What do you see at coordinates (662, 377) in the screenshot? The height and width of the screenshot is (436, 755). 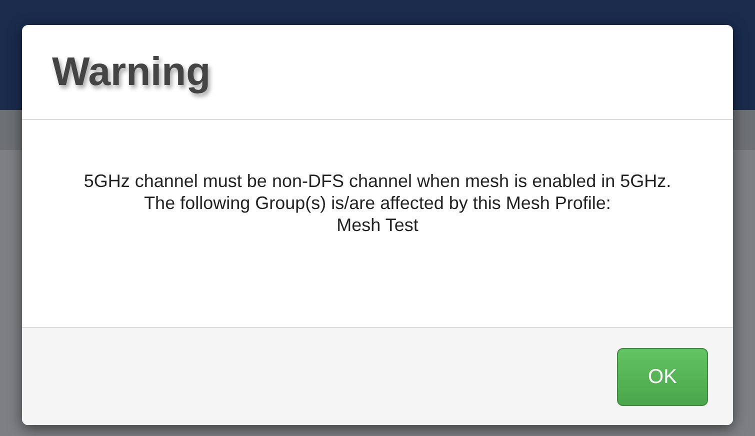 I see `ok-button: OK` at bounding box center [662, 377].